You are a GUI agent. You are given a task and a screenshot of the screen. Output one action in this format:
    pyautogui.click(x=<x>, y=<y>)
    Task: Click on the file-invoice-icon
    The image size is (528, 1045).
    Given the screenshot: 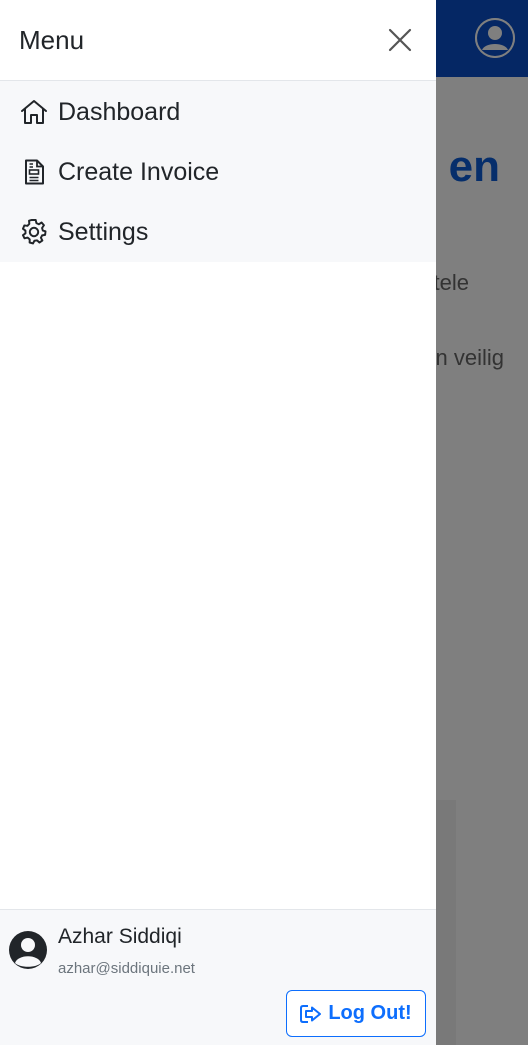 What is the action you would take?
    pyautogui.click(x=34, y=172)
    